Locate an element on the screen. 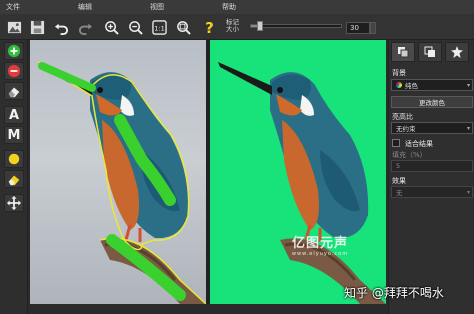 This screenshot has height=314, width=474. picture-icon is located at coordinates (14, 27).